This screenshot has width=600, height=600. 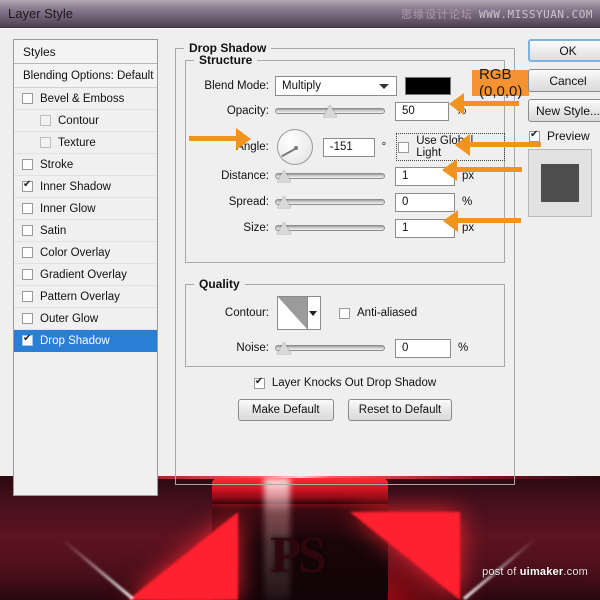 I want to click on ok-button: OK, so click(x=564, y=50).